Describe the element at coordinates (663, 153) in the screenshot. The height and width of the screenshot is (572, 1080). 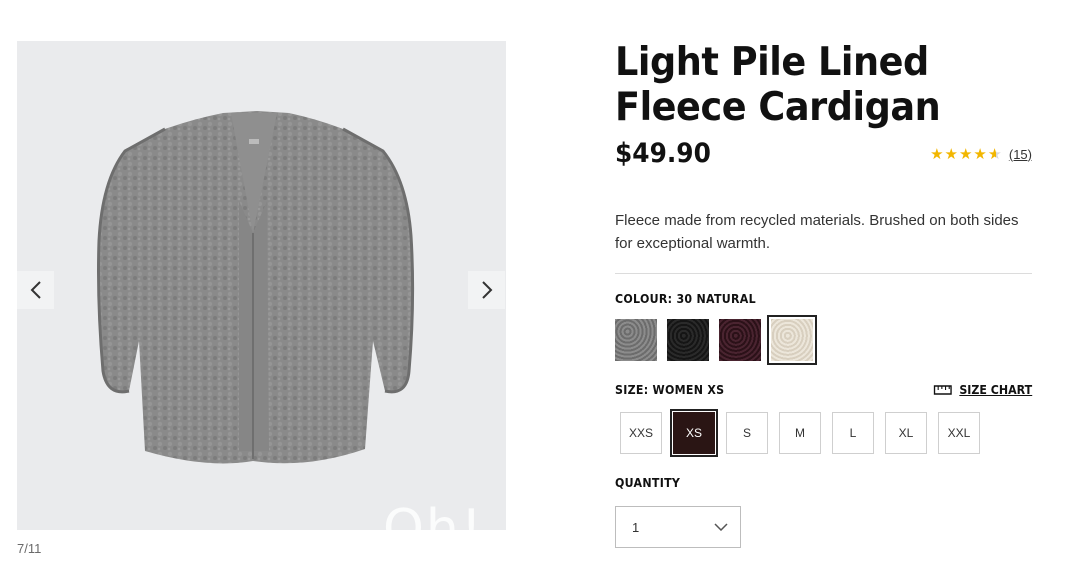
I see `product-price: $49.90` at that location.